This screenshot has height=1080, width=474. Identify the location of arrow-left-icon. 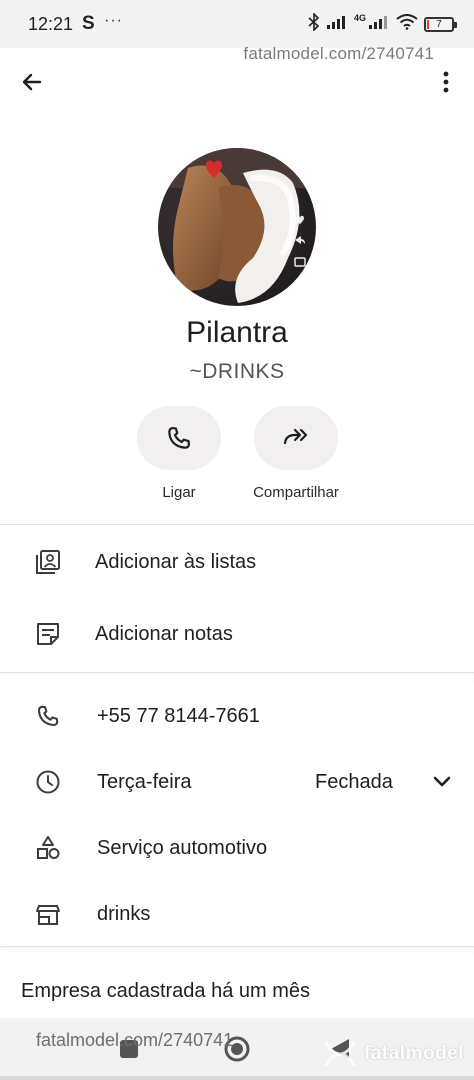
(32, 82).